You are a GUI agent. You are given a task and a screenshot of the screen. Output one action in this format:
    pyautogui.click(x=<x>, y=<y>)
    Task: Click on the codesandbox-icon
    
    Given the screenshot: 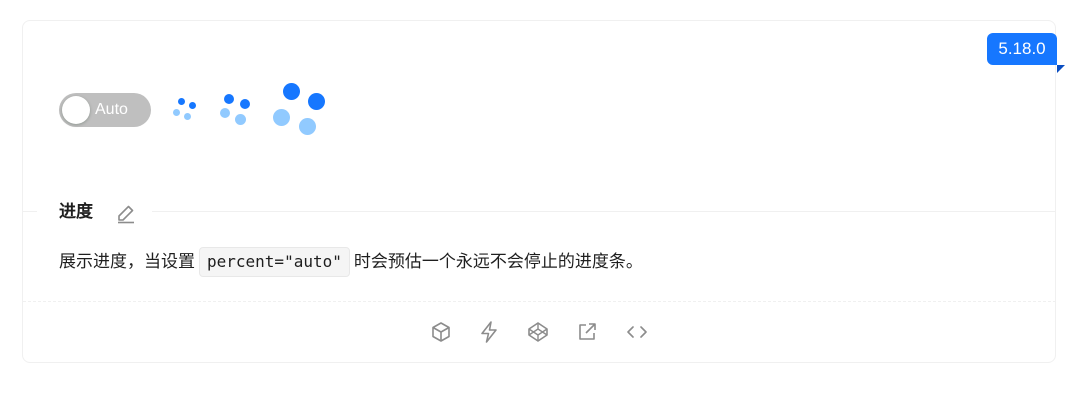 What is the action you would take?
    pyautogui.click(x=441, y=332)
    